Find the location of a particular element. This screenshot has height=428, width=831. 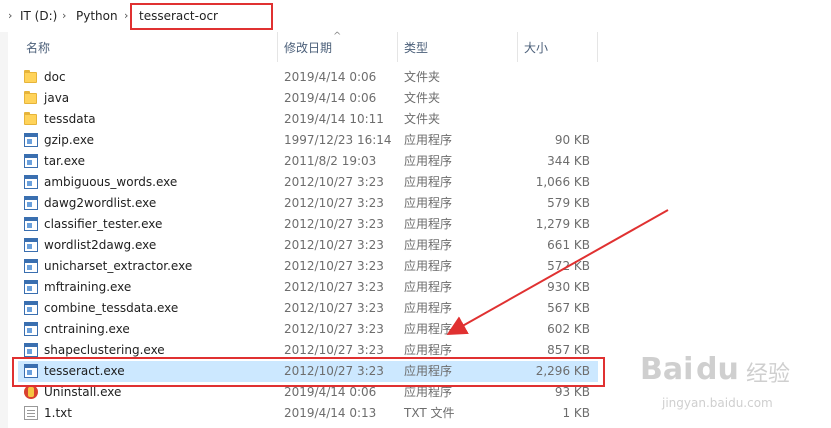

annotation-arrow is located at coordinates (557, 272).